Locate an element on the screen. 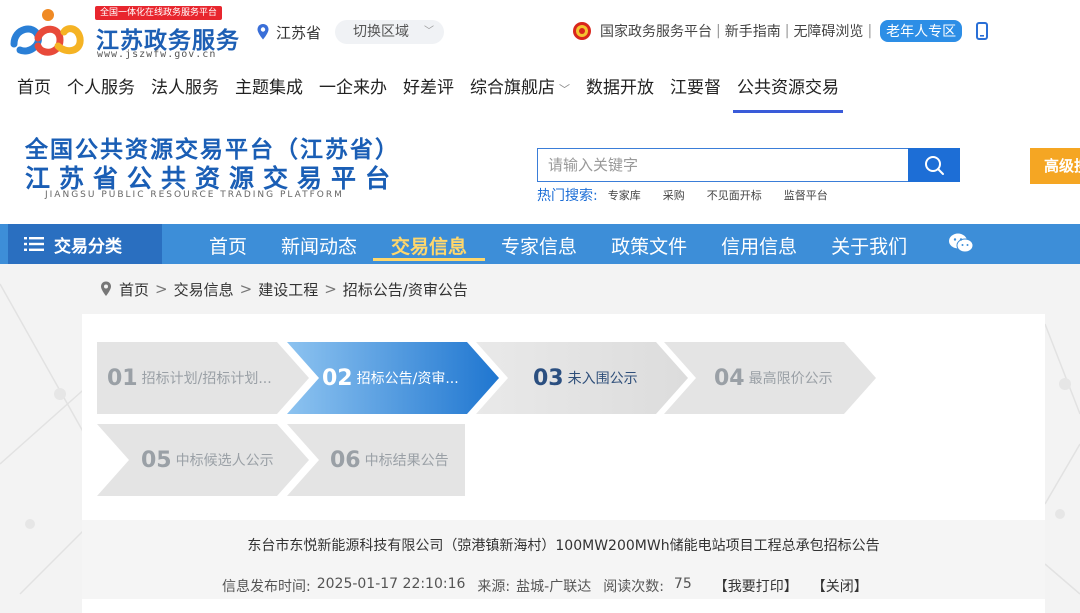  process-step-05: 05 中标候选人公示 is located at coordinates (203, 460).